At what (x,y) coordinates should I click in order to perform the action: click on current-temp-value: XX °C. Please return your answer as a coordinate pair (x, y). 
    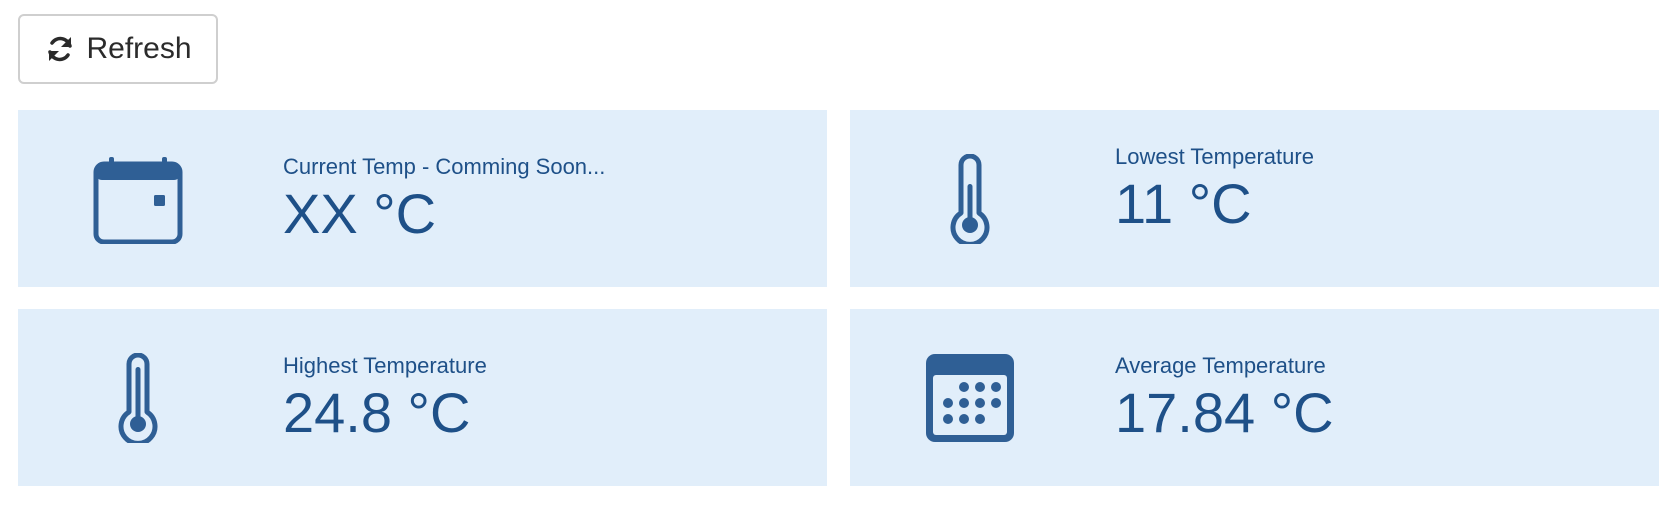
    Looking at the image, I should click on (360, 213).